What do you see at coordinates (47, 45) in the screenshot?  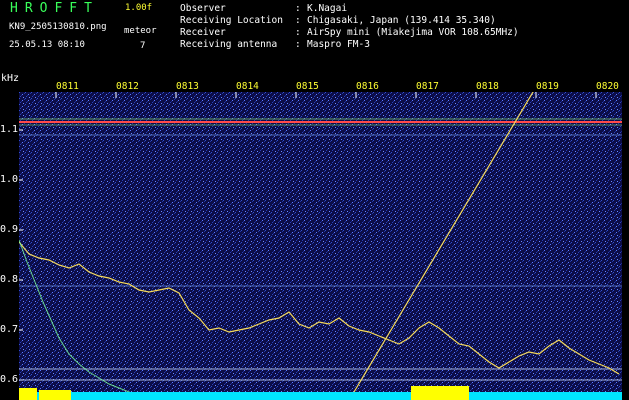 I see `datetime-label: 25.05.13 08:10` at bounding box center [47, 45].